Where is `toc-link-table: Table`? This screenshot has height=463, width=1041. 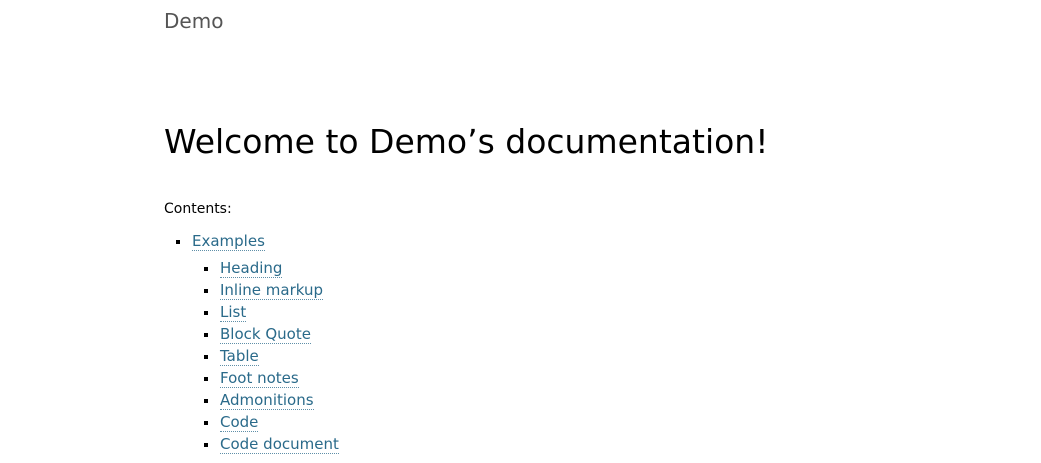 toc-link-table: Table is located at coordinates (239, 356).